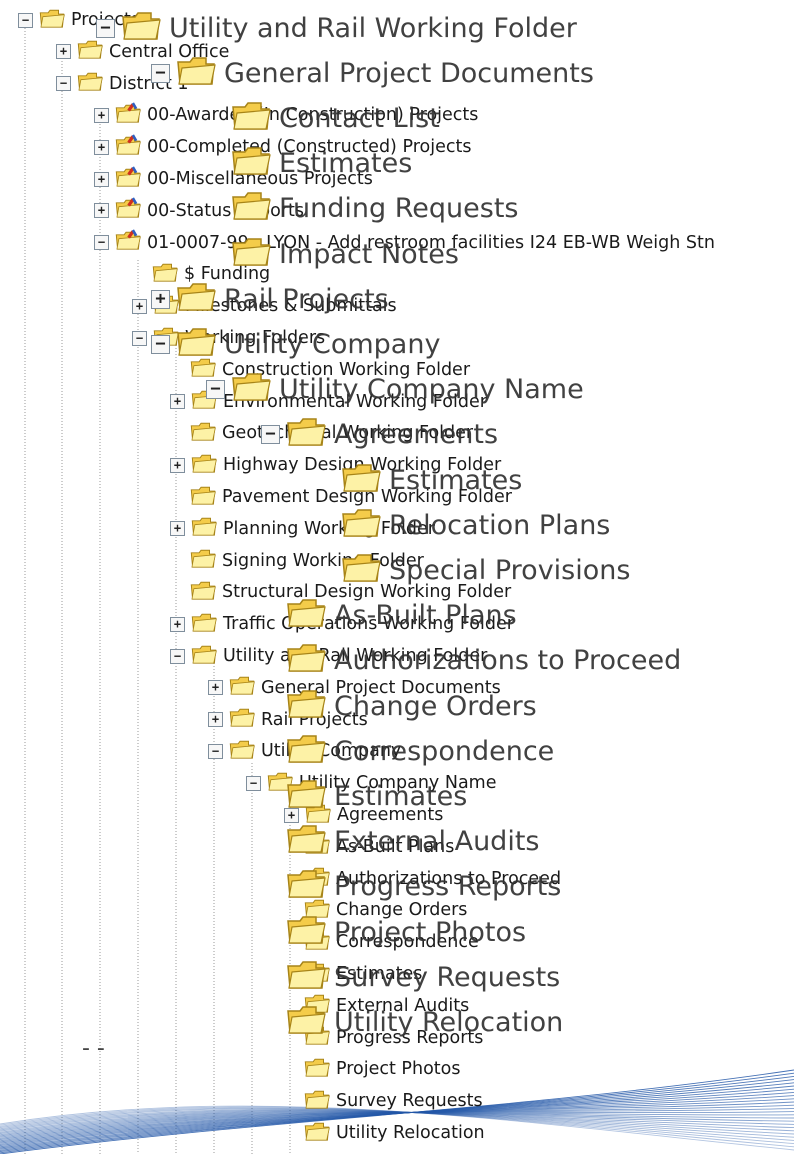 This screenshot has height=1158, width=794. I want to click on enlarged-tree-item-utility-company: − Utility Company, so click(296, 344).